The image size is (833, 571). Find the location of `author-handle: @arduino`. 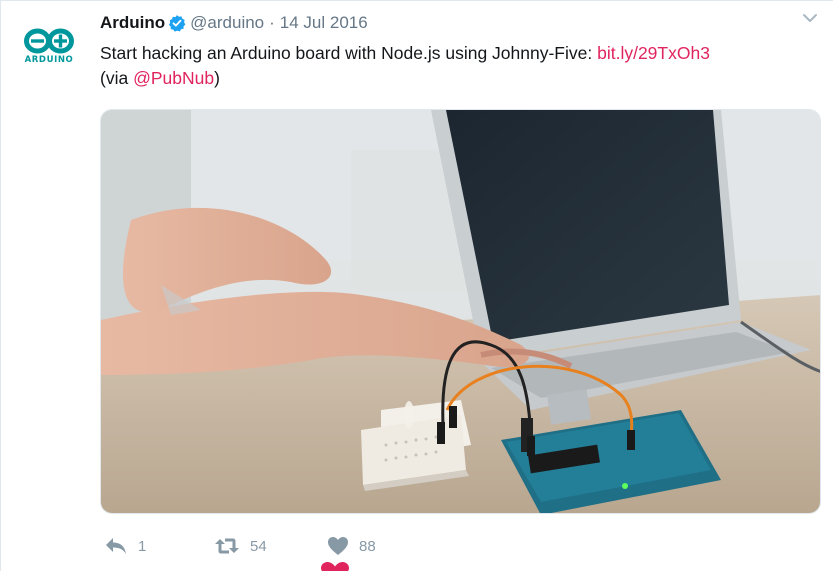

author-handle: @arduino is located at coordinates (227, 23).